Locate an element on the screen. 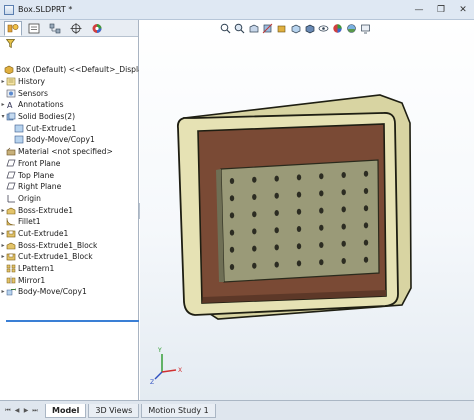 The width and height of the screenshot is (474, 420). triad-x-label: X is located at coordinates (180, 370).